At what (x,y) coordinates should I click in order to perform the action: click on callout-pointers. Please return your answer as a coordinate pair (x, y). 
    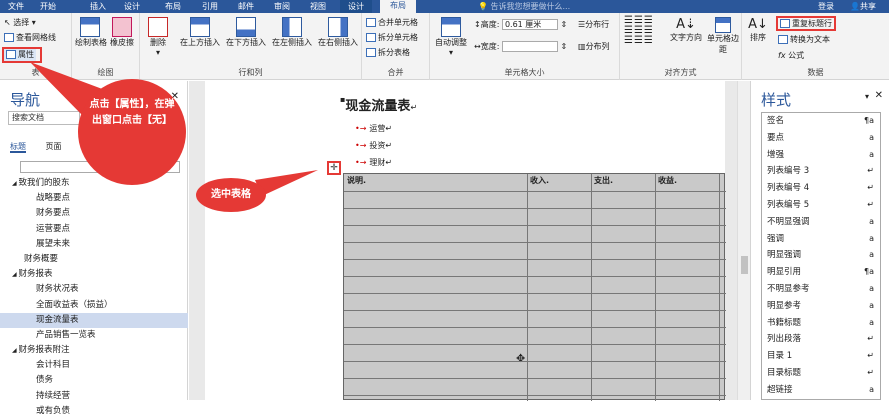
    Looking at the image, I should click on (174, 129).